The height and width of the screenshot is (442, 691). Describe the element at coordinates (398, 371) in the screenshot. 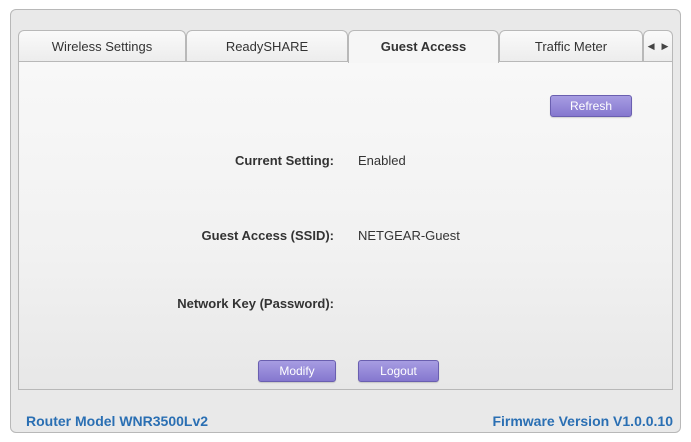

I see `logout-button: Logout` at that location.